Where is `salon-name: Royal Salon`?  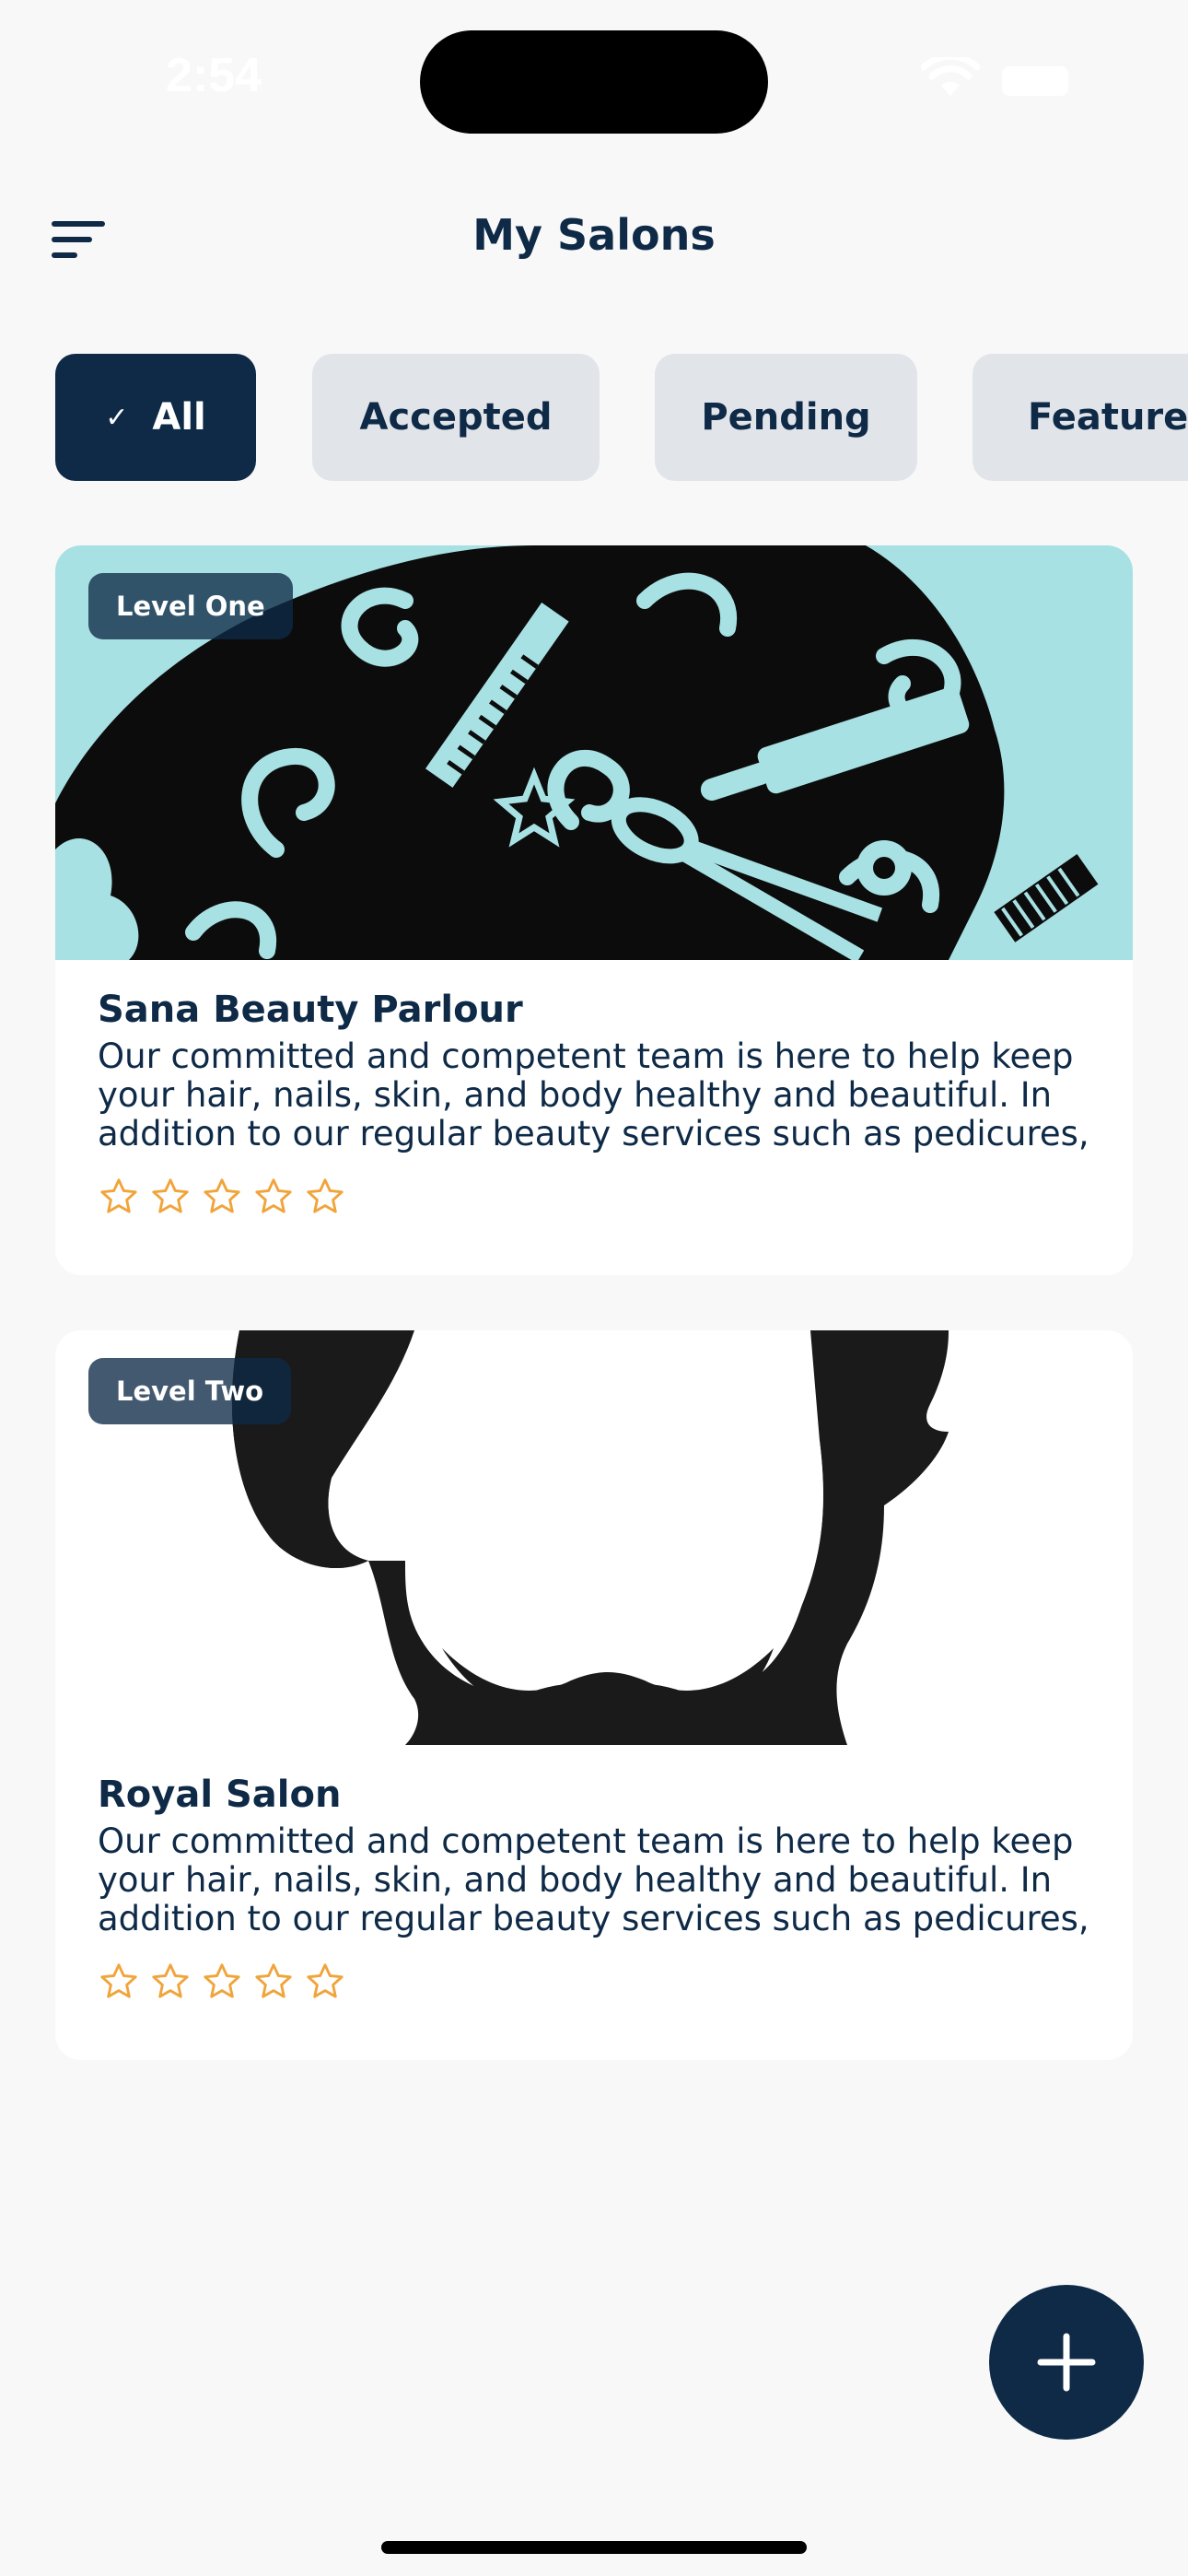 salon-name: Royal Salon is located at coordinates (220, 1795).